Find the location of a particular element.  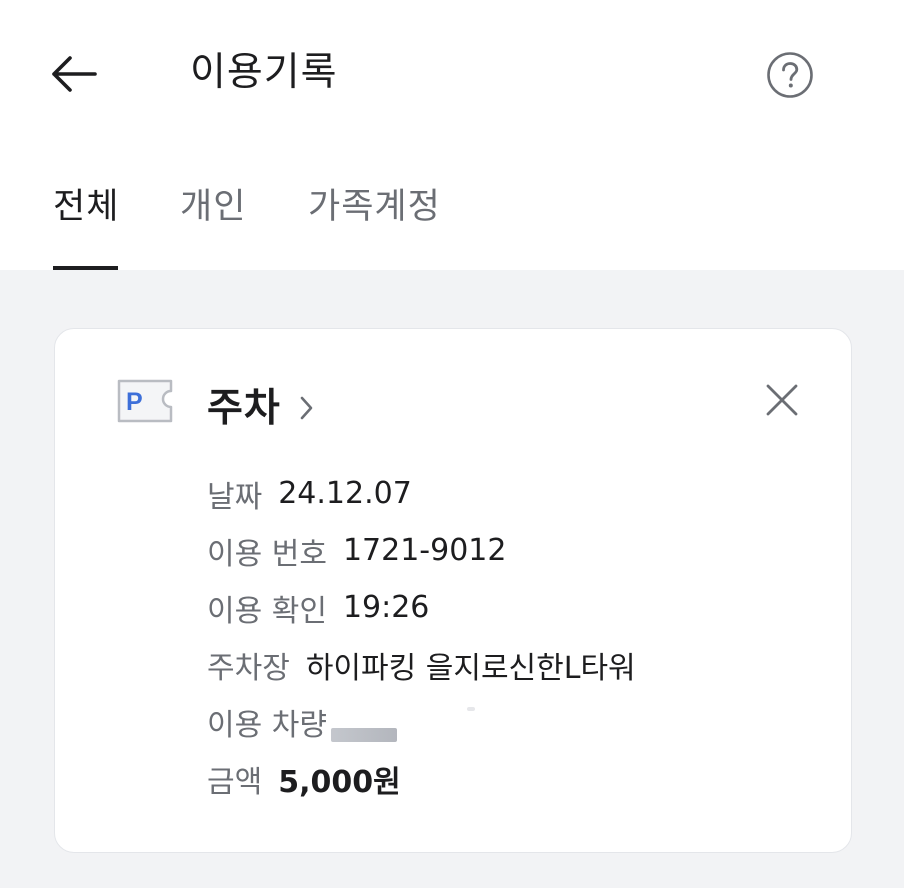

masked-fragment is located at coordinates (470, 708).